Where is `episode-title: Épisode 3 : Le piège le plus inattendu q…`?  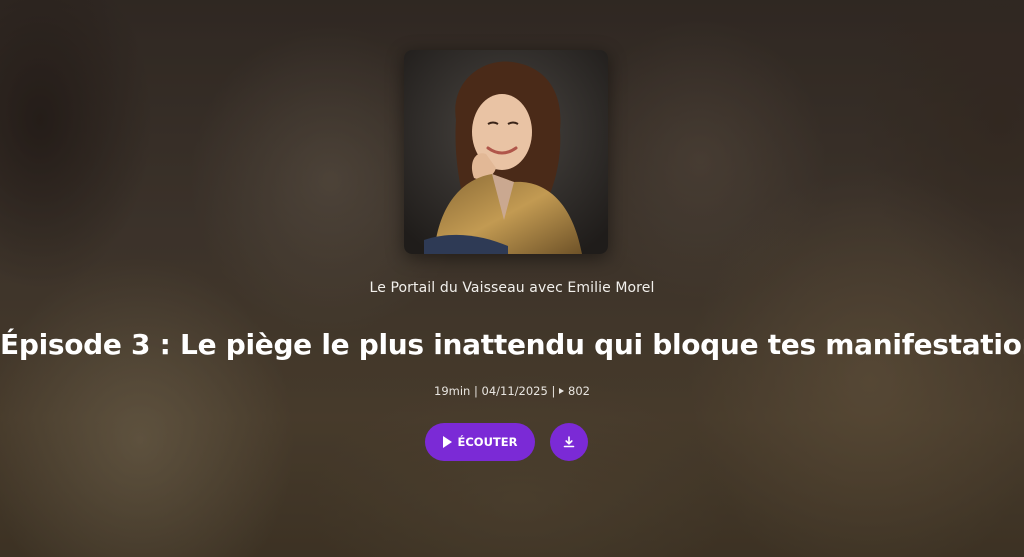 episode-title: Épisode 3 : Le piège le plus inattendu q… is located at coordinates (512, 344).